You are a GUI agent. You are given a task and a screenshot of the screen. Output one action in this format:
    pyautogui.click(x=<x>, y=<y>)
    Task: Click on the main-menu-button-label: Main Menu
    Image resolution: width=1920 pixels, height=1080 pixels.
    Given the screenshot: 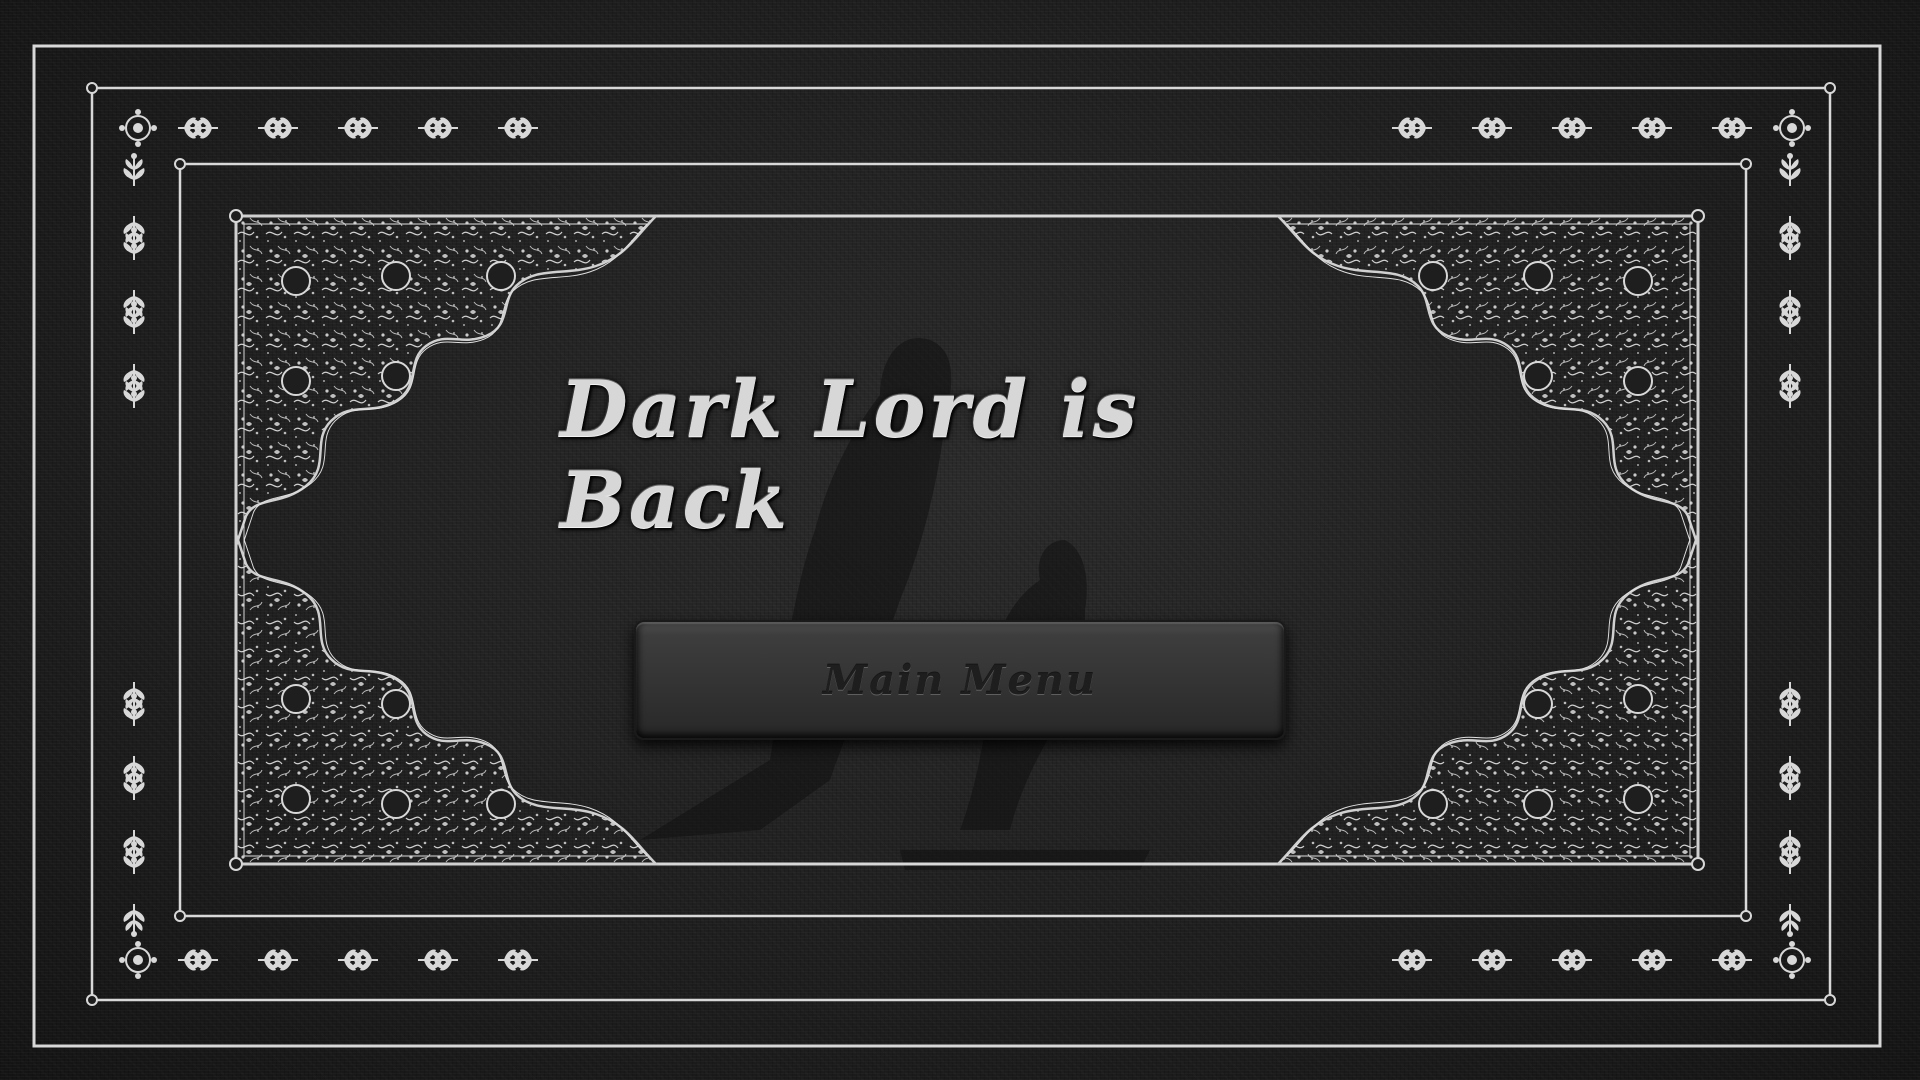 What is the action you would take?
    pyautogui.click(x=960, y=680)
    